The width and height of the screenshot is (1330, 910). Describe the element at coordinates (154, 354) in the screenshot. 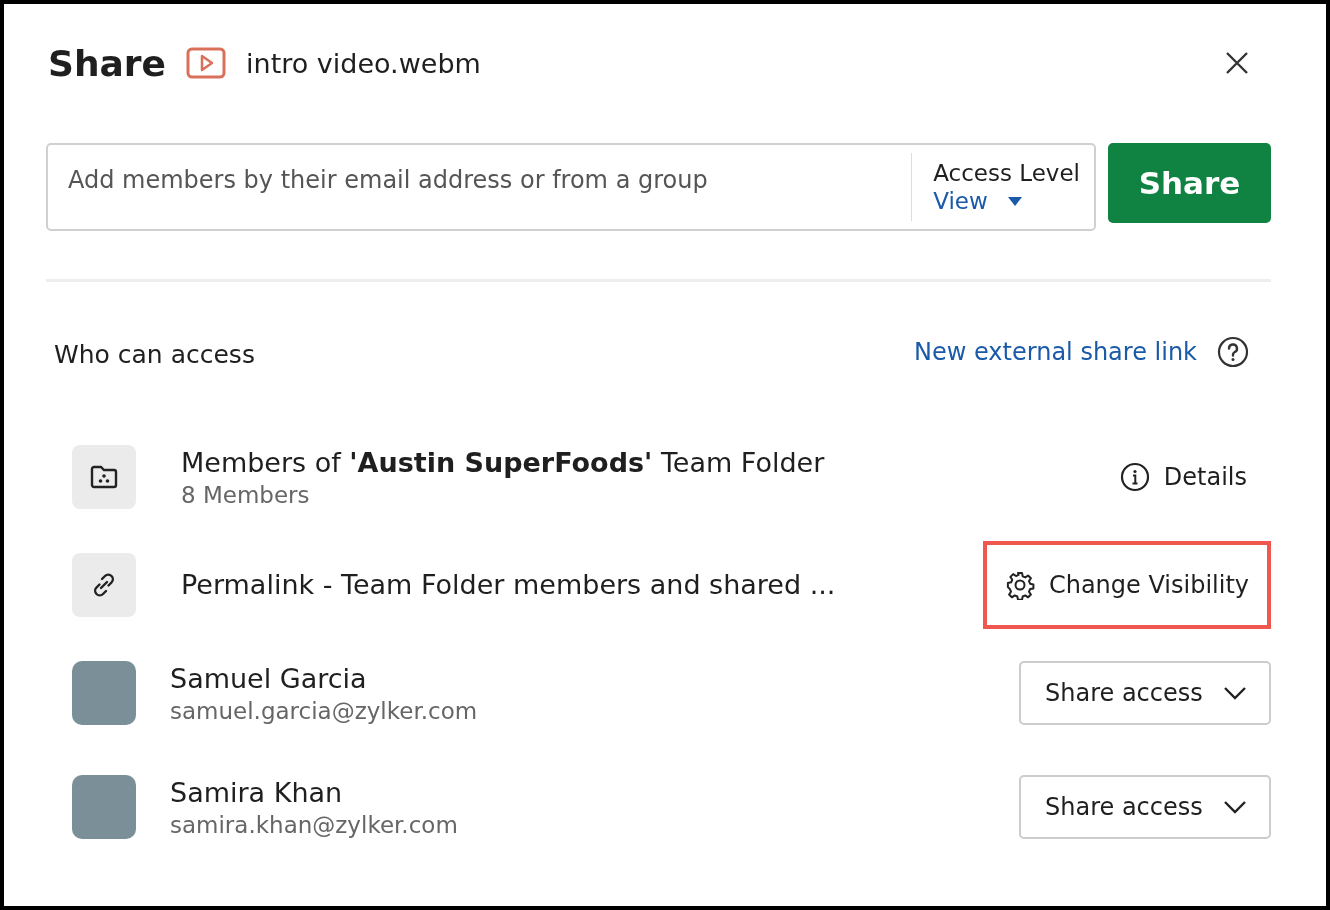

I see `section-heading: Who can access` at that location.